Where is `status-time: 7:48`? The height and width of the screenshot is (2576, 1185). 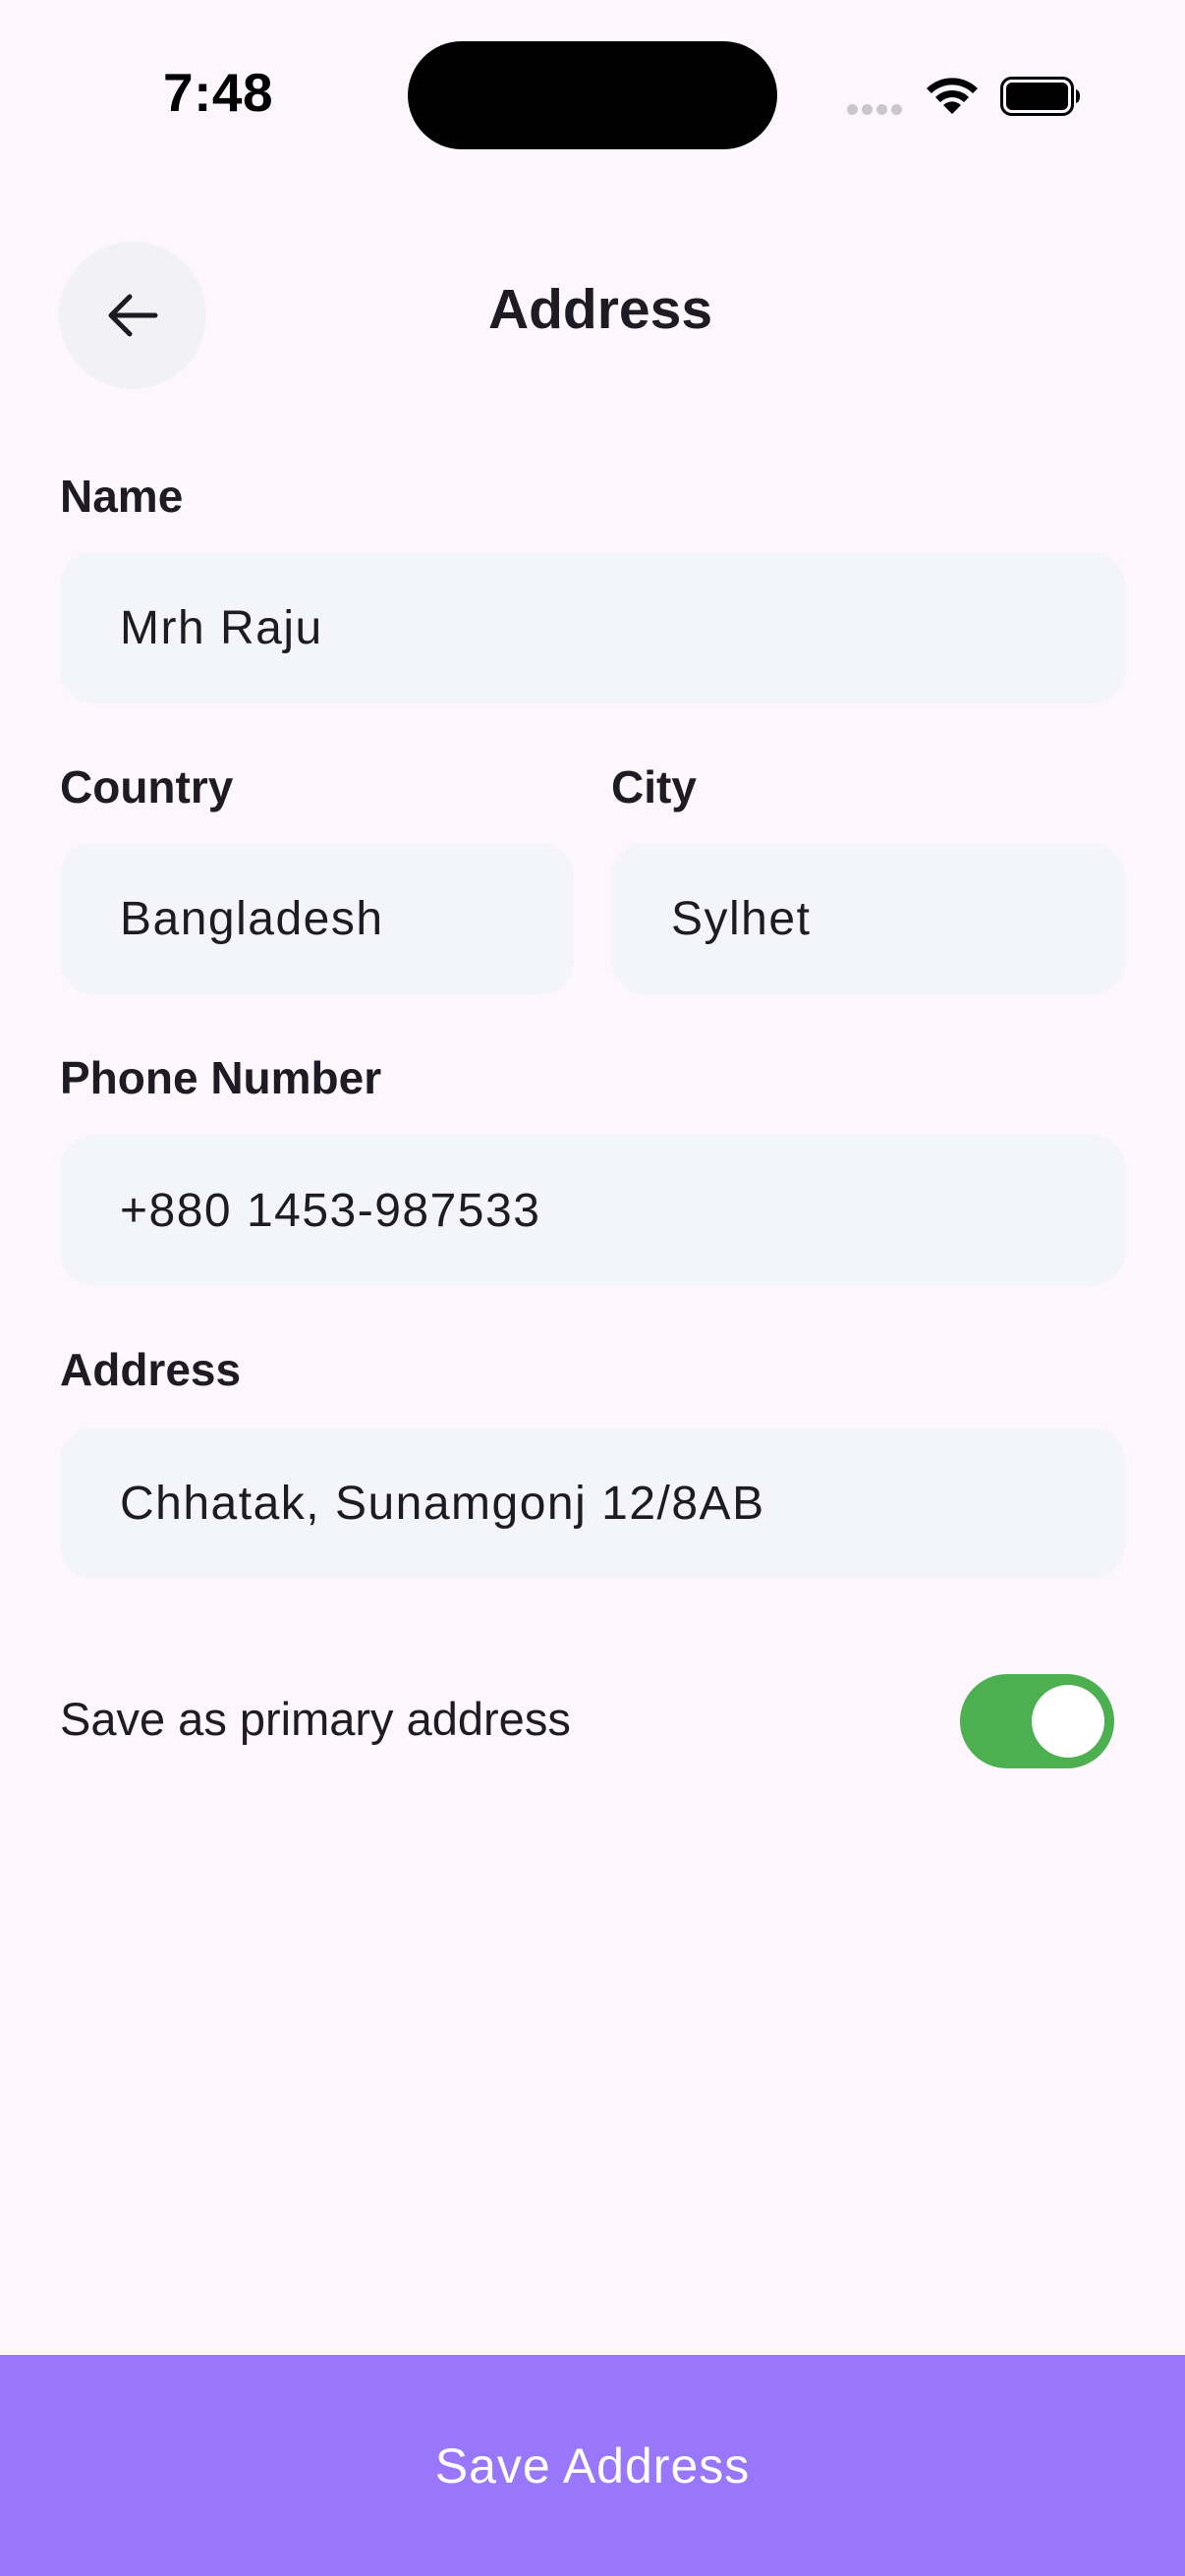 status-time: 7:48 is located at coordinates (219, 92).